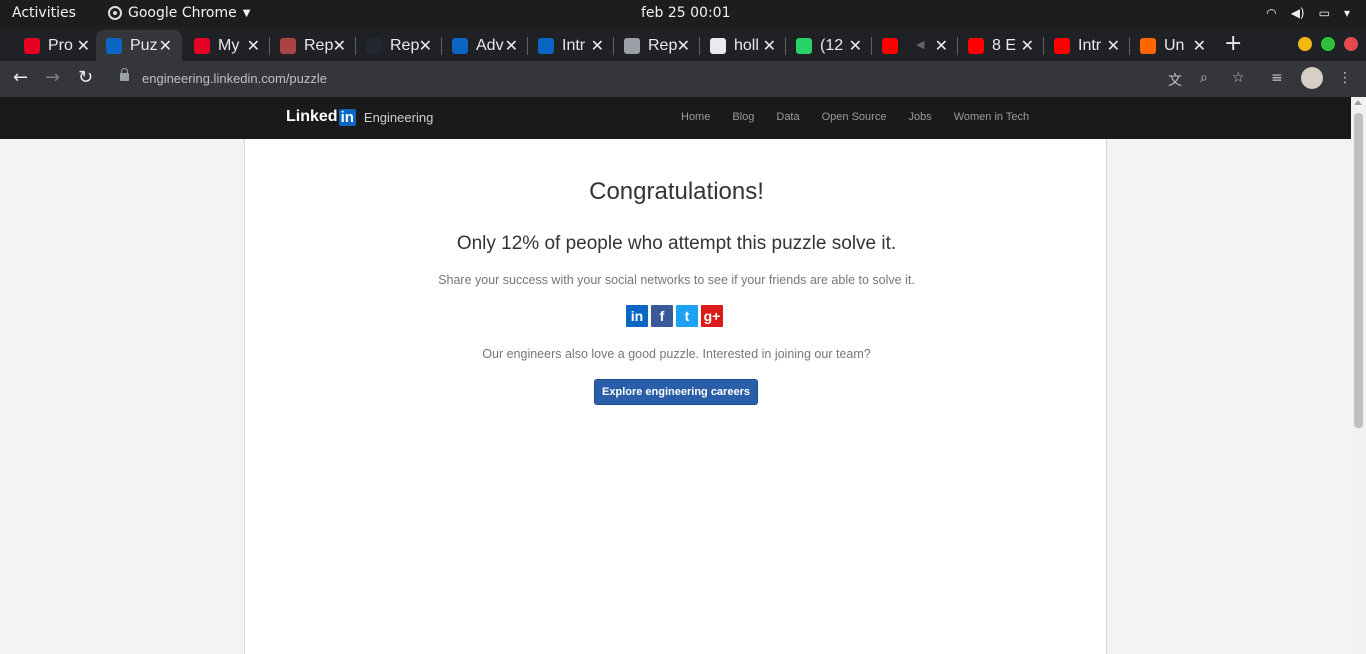 This screenshot has width=1366, height=654. Describe the element at coordinates (1148, 45) in the screenshot. I see `ycombinator-icon` at that location.